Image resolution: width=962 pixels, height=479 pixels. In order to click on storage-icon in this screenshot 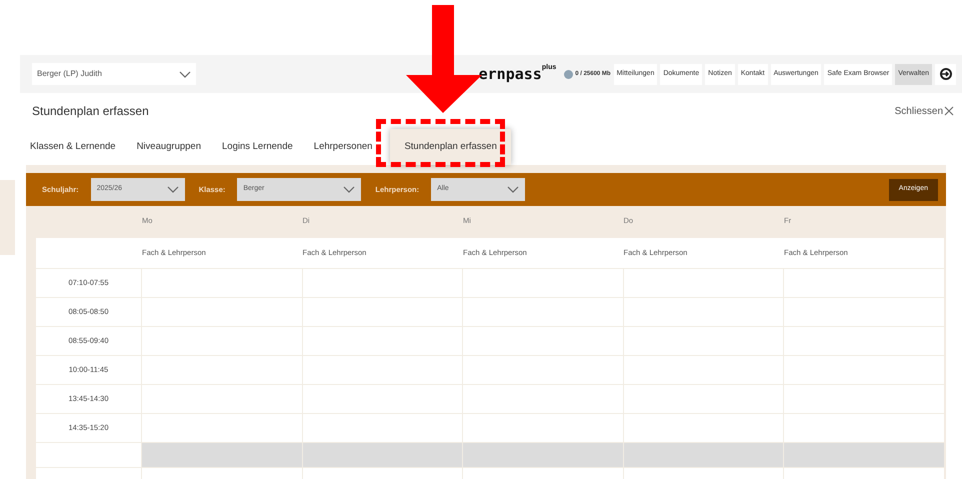, I will do `click(569, 74)`.